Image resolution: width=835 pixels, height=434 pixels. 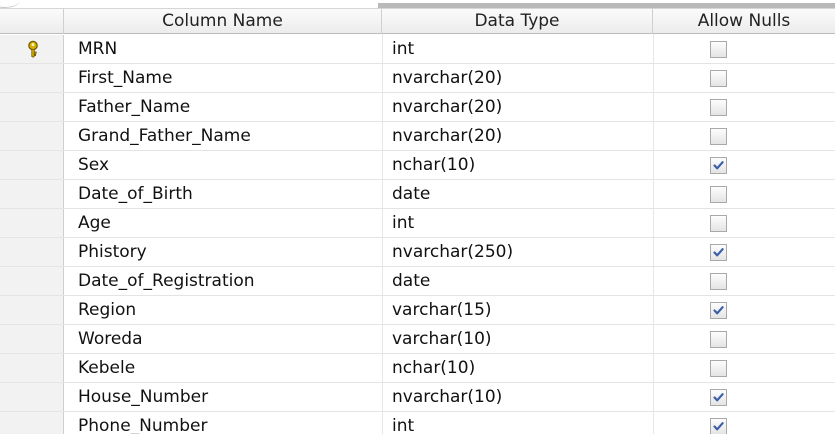 What do you see at coordinates (744, 21) in the screenshot?
I see `allow-nulls-header: Allow Nulls` at bounding box center [744, 21].